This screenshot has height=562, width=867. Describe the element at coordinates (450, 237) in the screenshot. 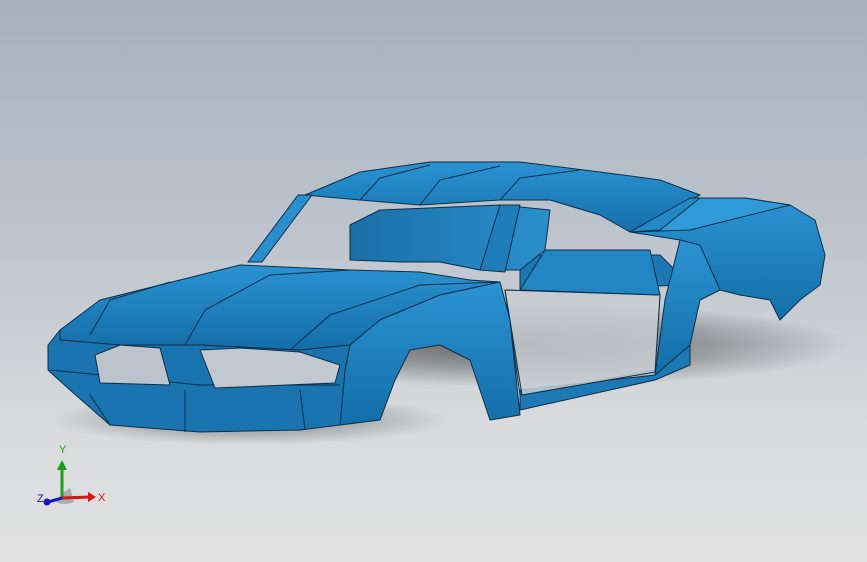

I see `cabin-bulkhead` at that location.